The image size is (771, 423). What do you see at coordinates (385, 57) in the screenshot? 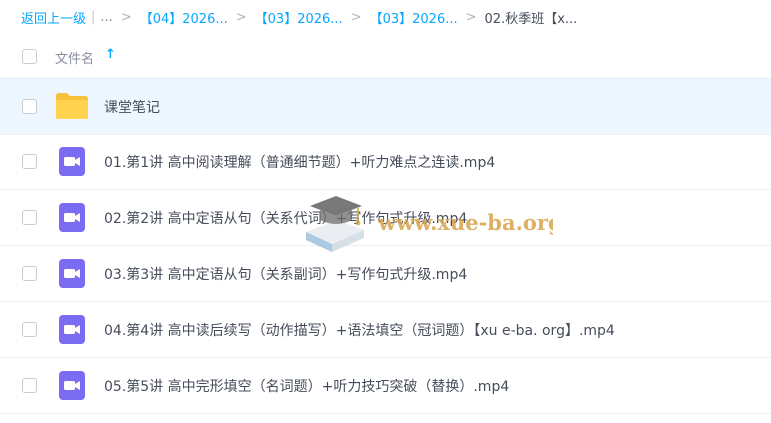
I see `list-header: 文件名 ↑` at bounding box center [385, 57].